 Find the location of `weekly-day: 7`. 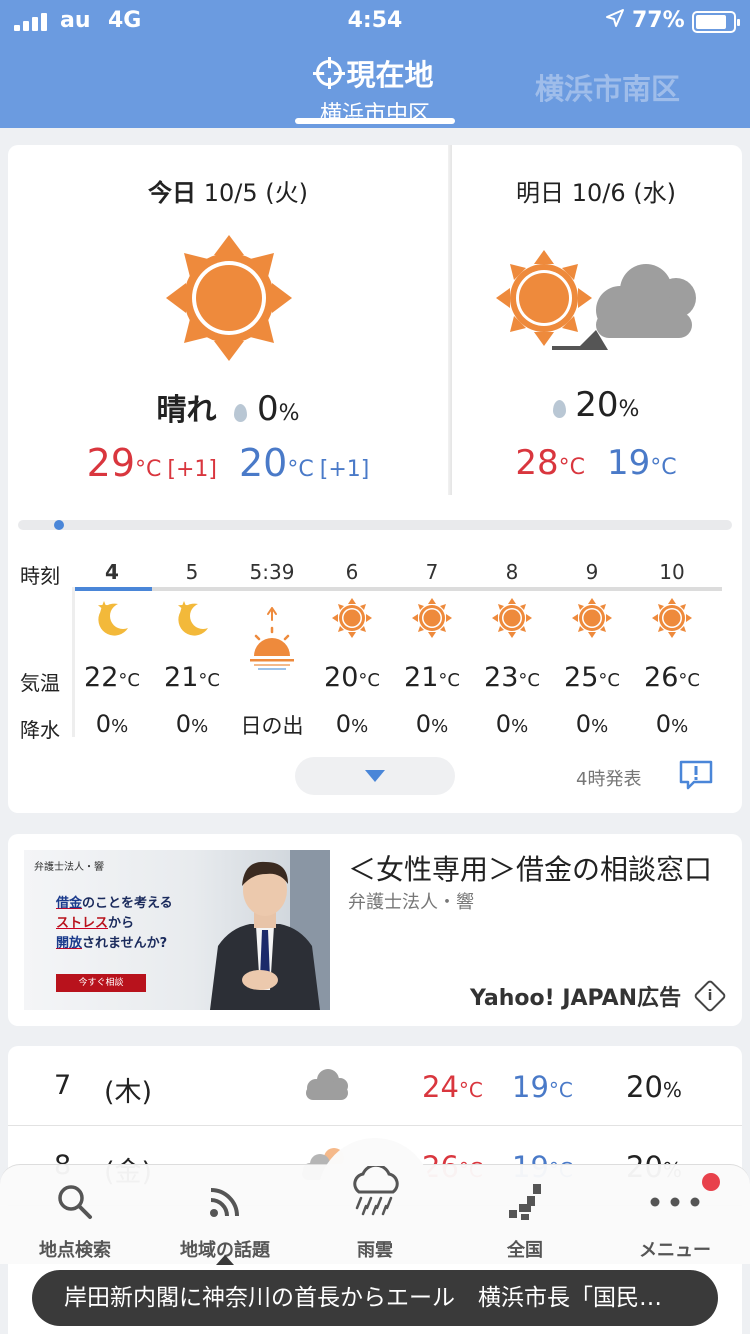

weekly-day: 7 is located at coordinates (63, 1085).